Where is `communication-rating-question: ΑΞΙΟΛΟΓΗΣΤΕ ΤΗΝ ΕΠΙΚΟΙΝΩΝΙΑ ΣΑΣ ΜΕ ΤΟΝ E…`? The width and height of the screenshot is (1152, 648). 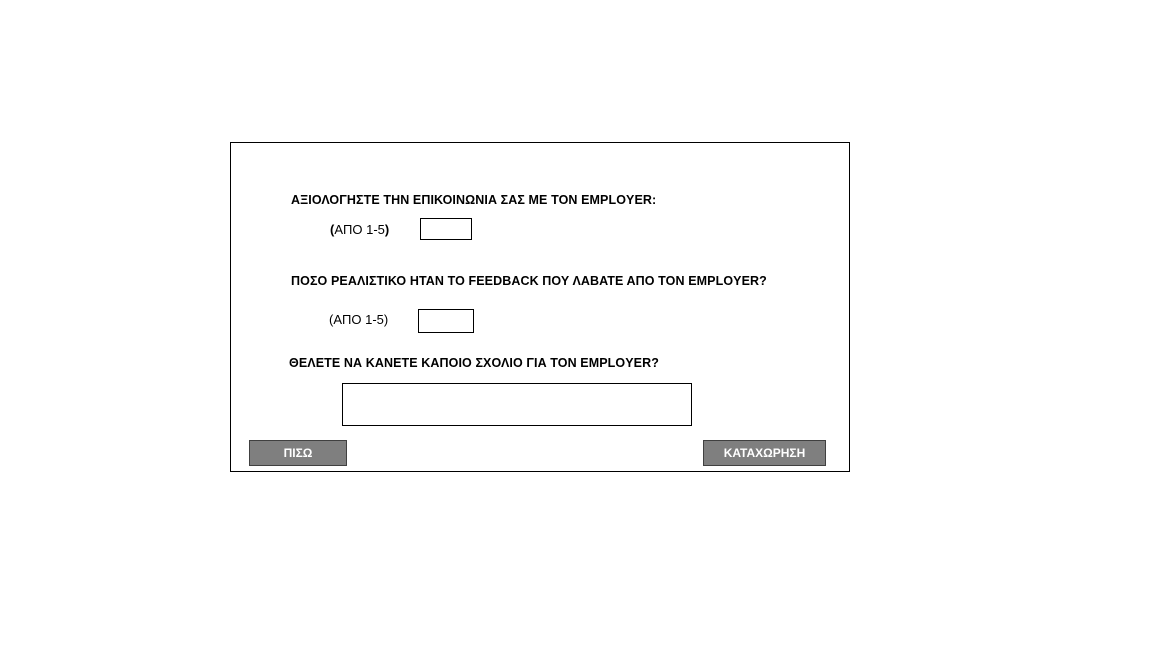
communication-rating-question: ΑΞΙΟΛΟΓΗΣΤΕ ΤΗΝ ΕΠΙΚΟΙΝΩΝΙΑ ΣΑΣ ΜΕ ΤΟΝ E… is located at coordinates (474, 200).